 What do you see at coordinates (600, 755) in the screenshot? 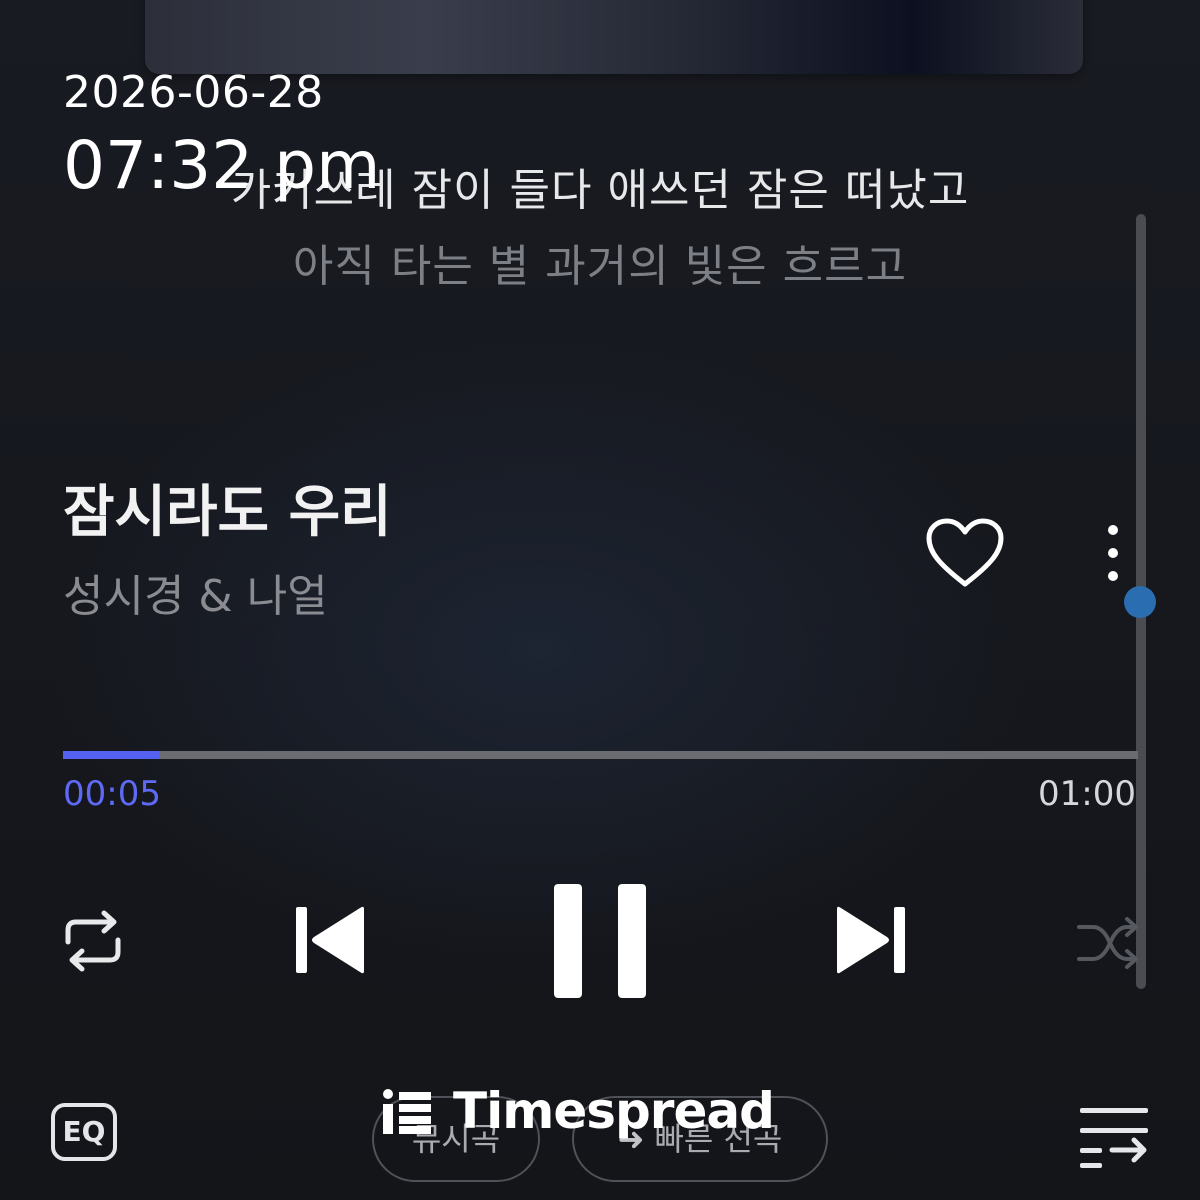
I see `progress-bar` at bounding box center [600, 755].